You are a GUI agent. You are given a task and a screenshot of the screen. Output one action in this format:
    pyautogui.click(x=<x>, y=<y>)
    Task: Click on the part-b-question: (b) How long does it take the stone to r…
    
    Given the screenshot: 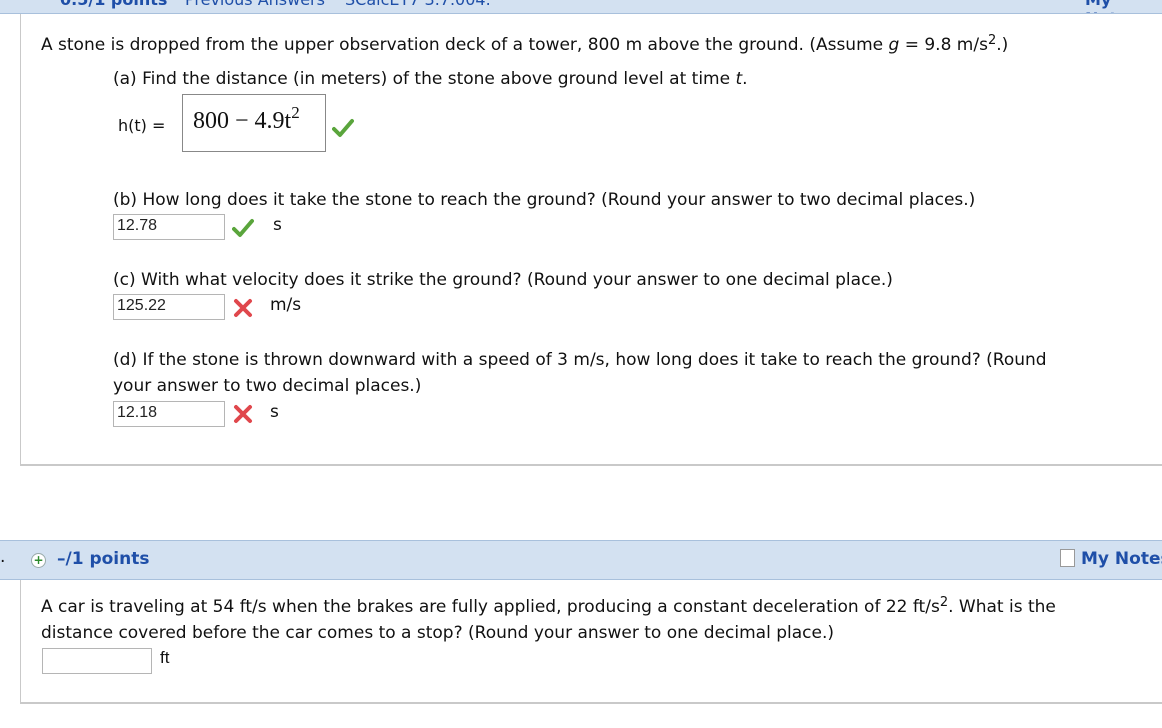 What is the action you would take?
    pyautogui.click(x=544, y=200)
    